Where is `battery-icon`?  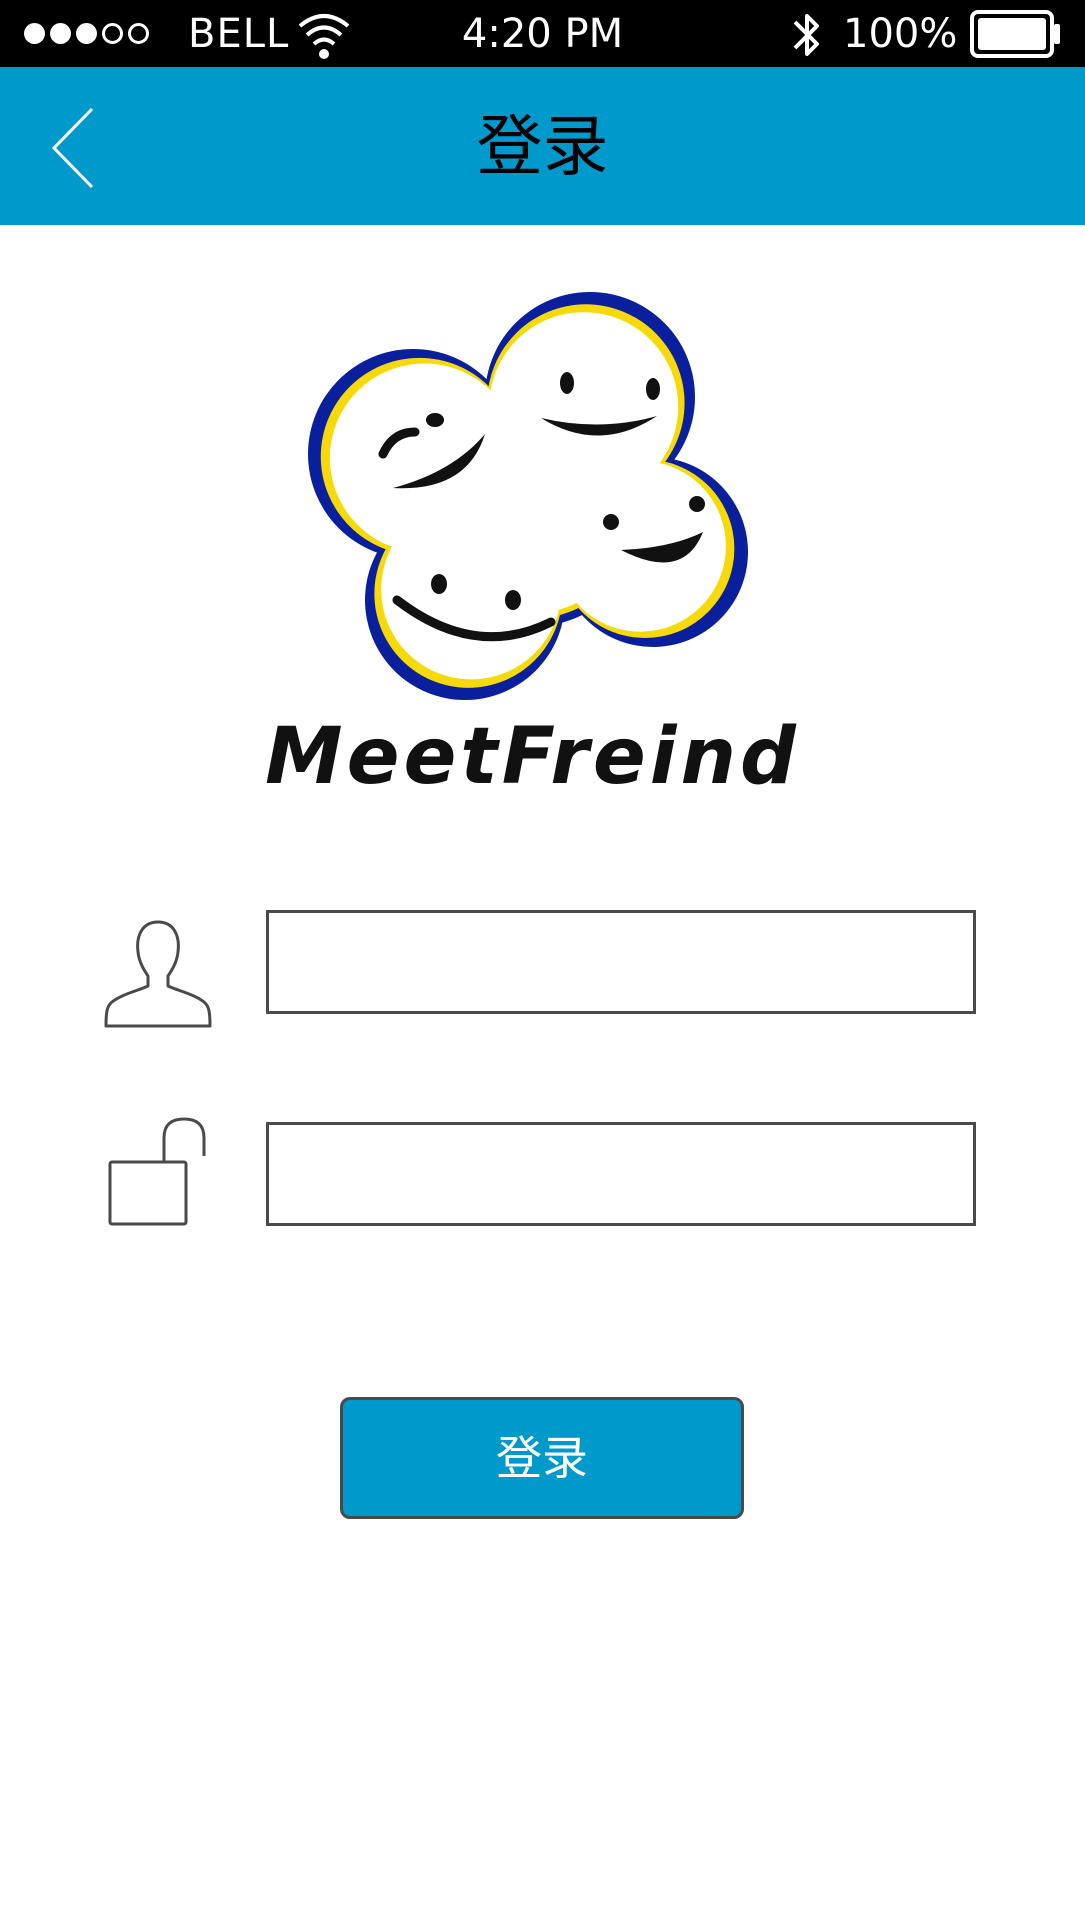 battery-icon is located at coordinates (1015, 34).